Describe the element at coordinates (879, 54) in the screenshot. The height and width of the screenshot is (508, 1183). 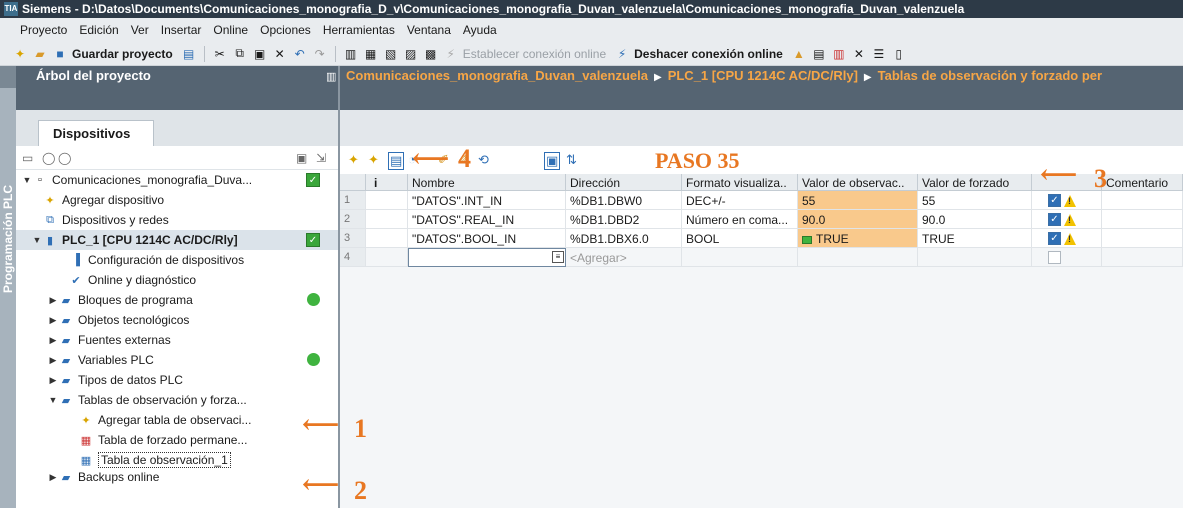
I see `split-horizontal-icon: ☰` at that location.